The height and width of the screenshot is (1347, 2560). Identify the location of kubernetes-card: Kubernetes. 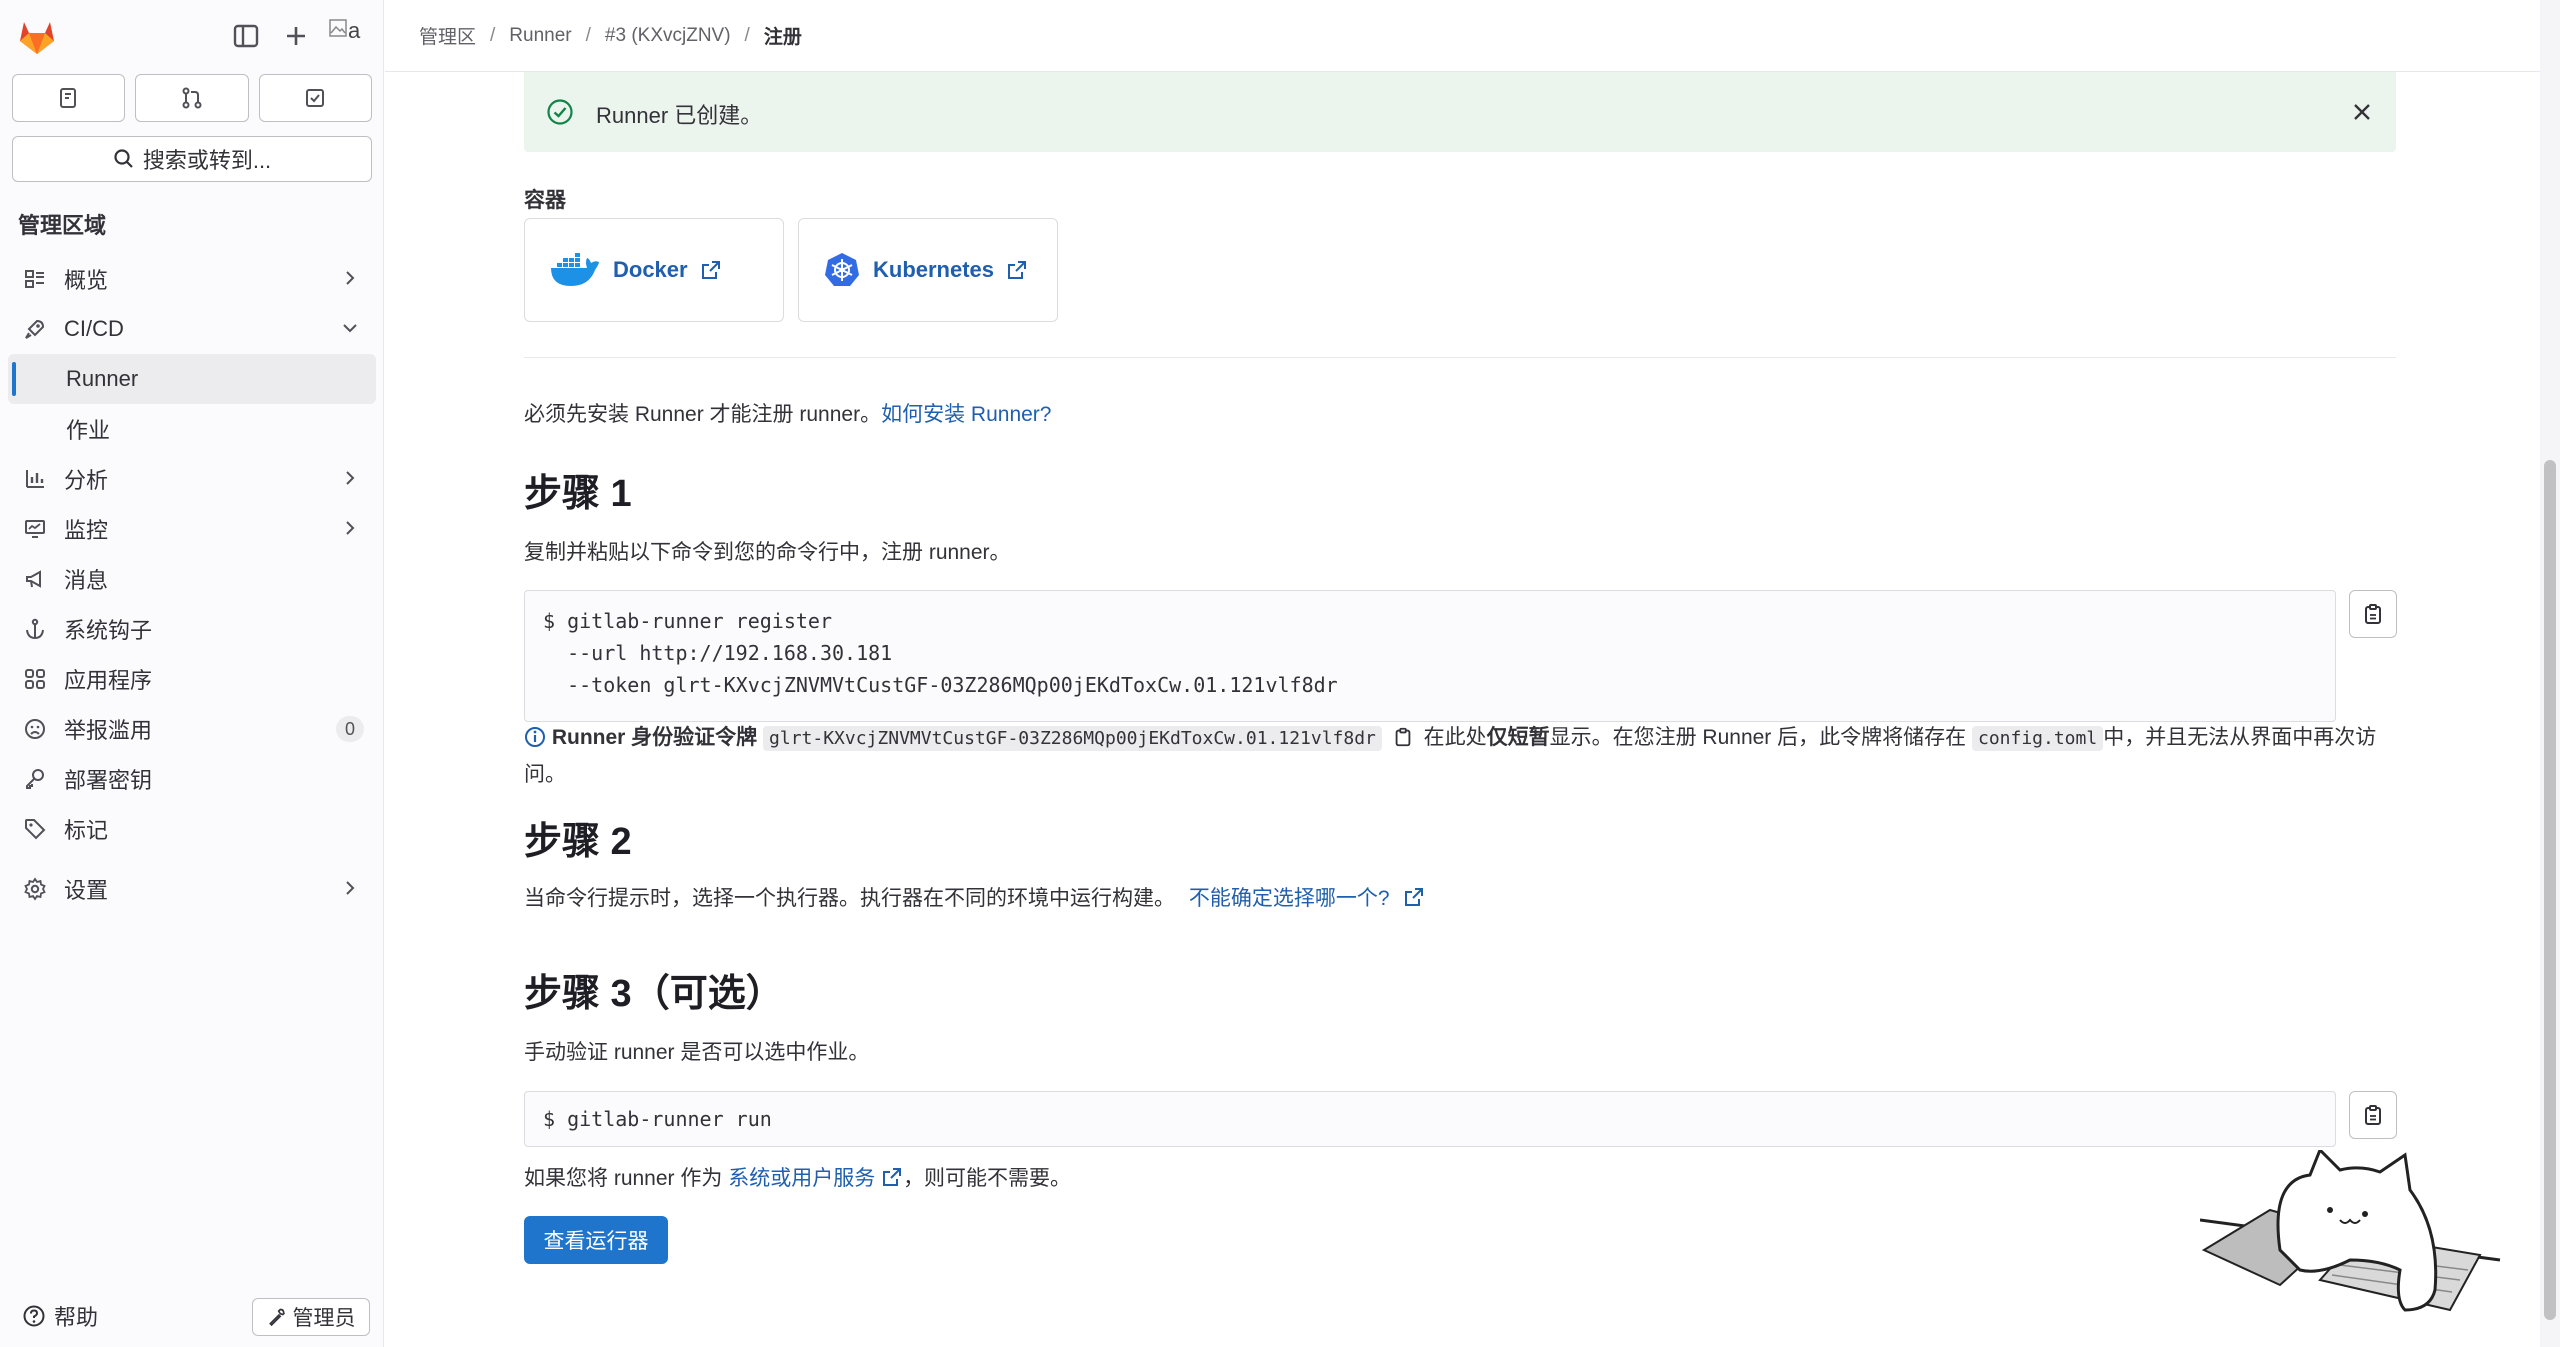
(928, 270).